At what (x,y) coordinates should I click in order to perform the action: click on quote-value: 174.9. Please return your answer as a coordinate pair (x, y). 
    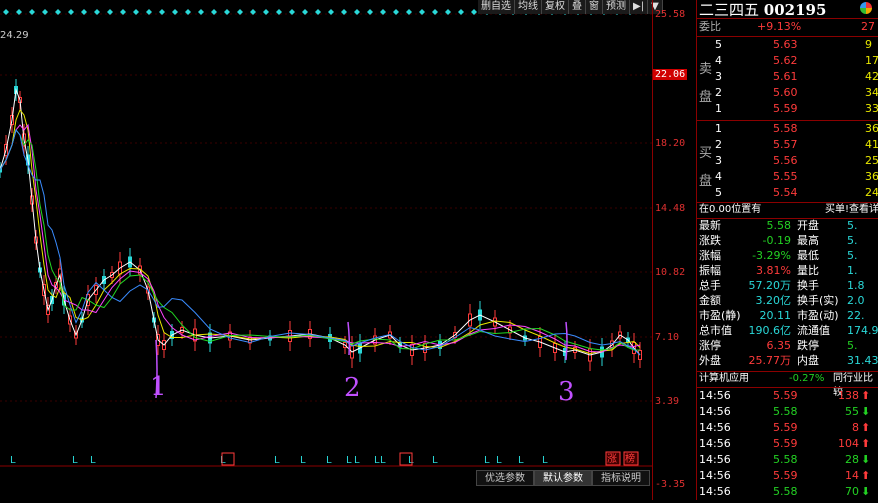
    Looking at the image, I should click on (862, 330).